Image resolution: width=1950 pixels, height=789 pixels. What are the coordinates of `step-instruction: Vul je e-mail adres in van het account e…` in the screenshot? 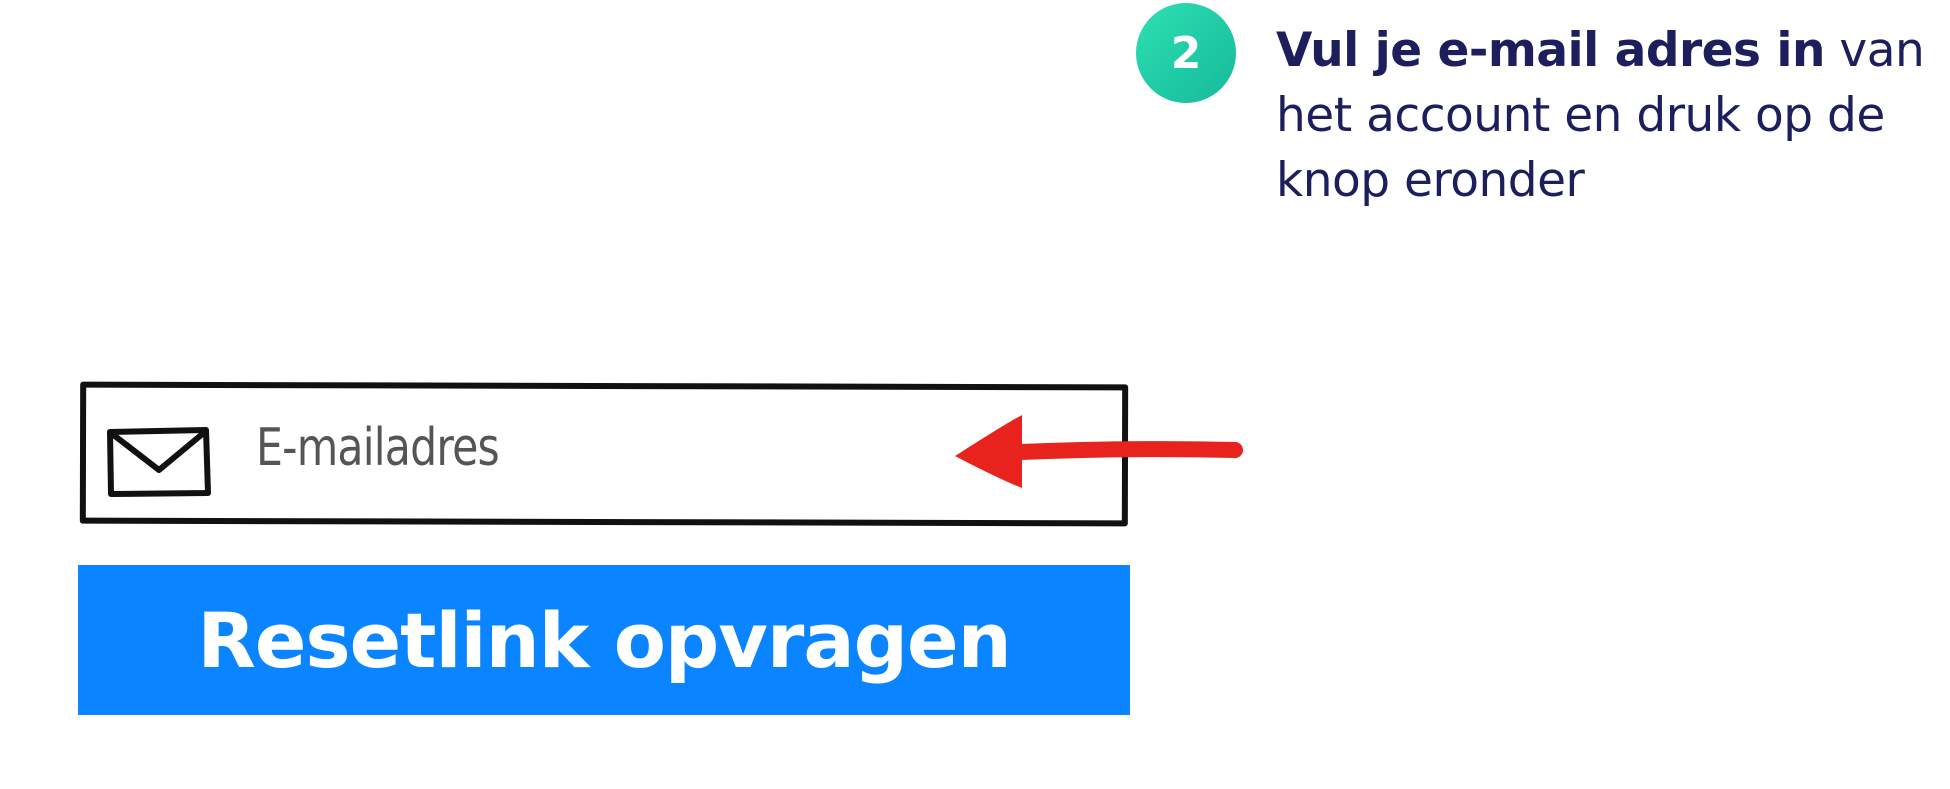 It's located at (1606, 115).